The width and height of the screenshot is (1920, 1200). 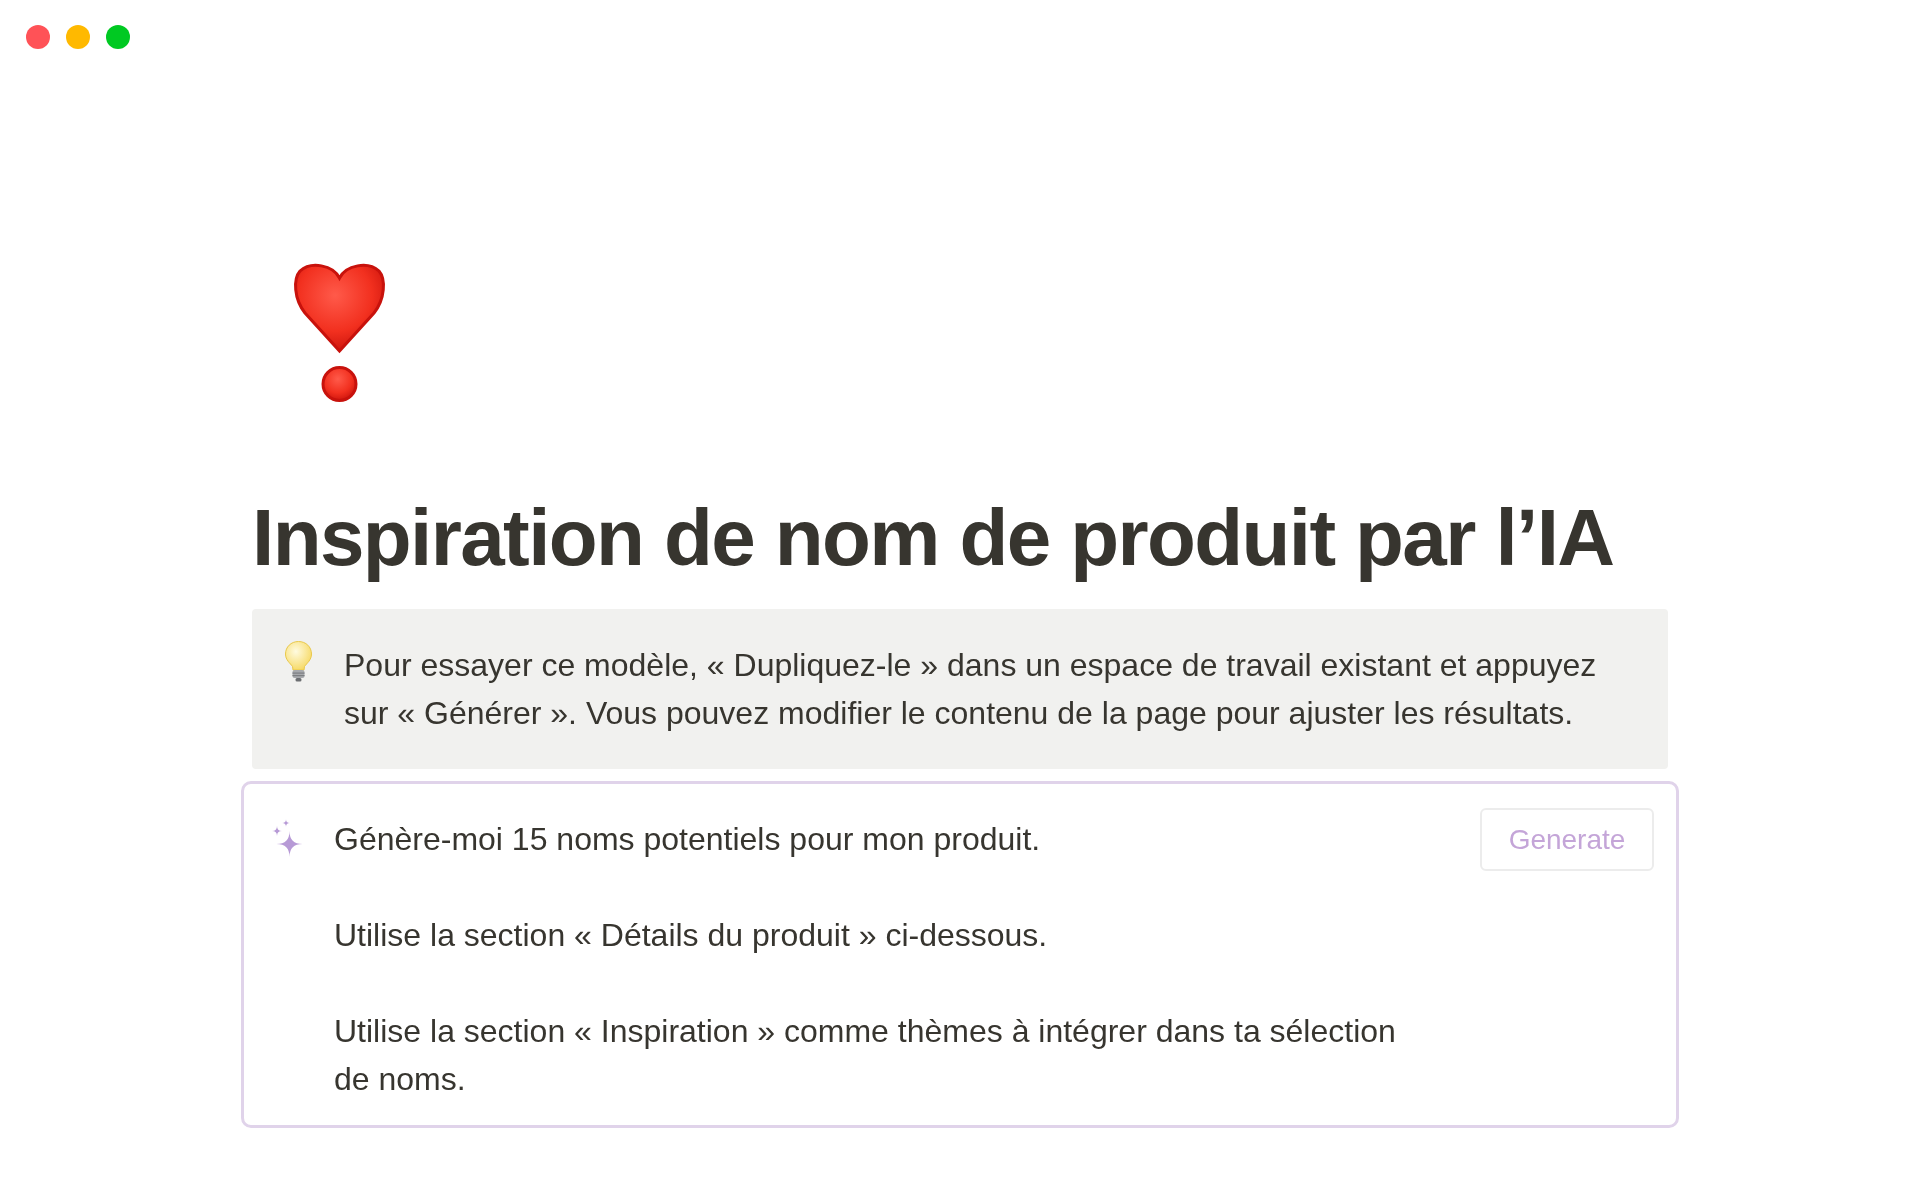 What do you see at coordinates (118, 37) in the screenshot?
I see `zoom-button` at bounding box center [118, 37].